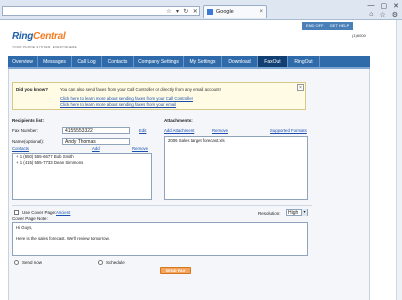 The width and height of the screenshot is (402, 300). Describe the element at coordinates (185, 11) in the screenshot. I see `refresh-icon: ↻` at that location.